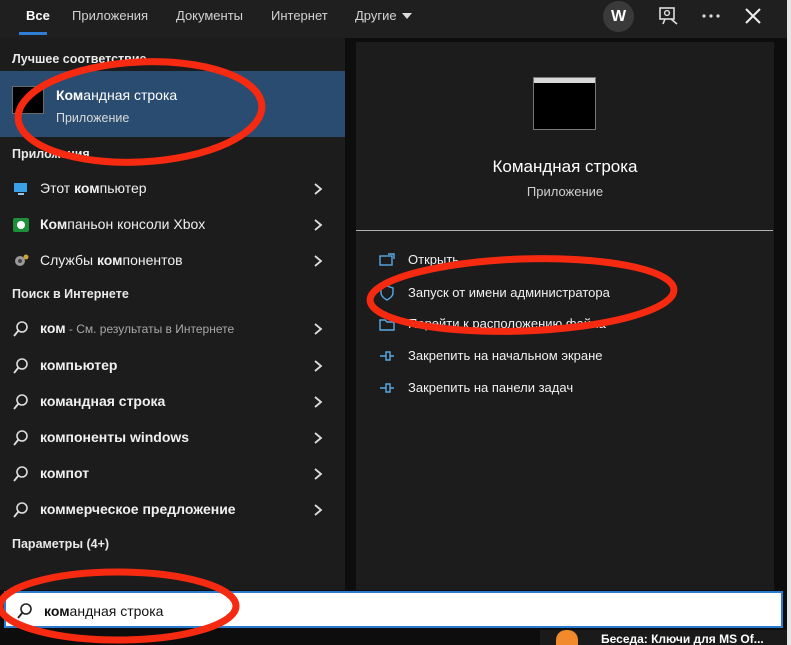 Image resolution: width=791 pixels, height=645 pixels. I want to click on web-result-label: коммерческое предложение, so click(138, 509).